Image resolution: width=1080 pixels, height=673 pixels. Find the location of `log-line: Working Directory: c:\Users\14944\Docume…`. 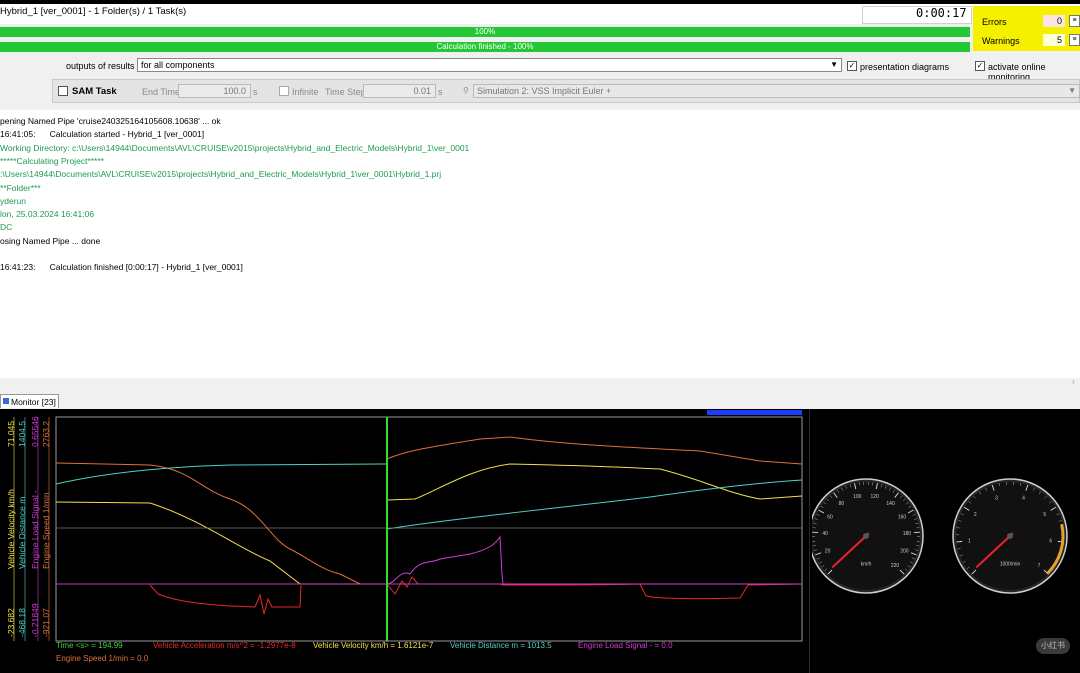

log-line: Working Directory: c:\Users\14944\Docume… is located at coordinates (235, 147).